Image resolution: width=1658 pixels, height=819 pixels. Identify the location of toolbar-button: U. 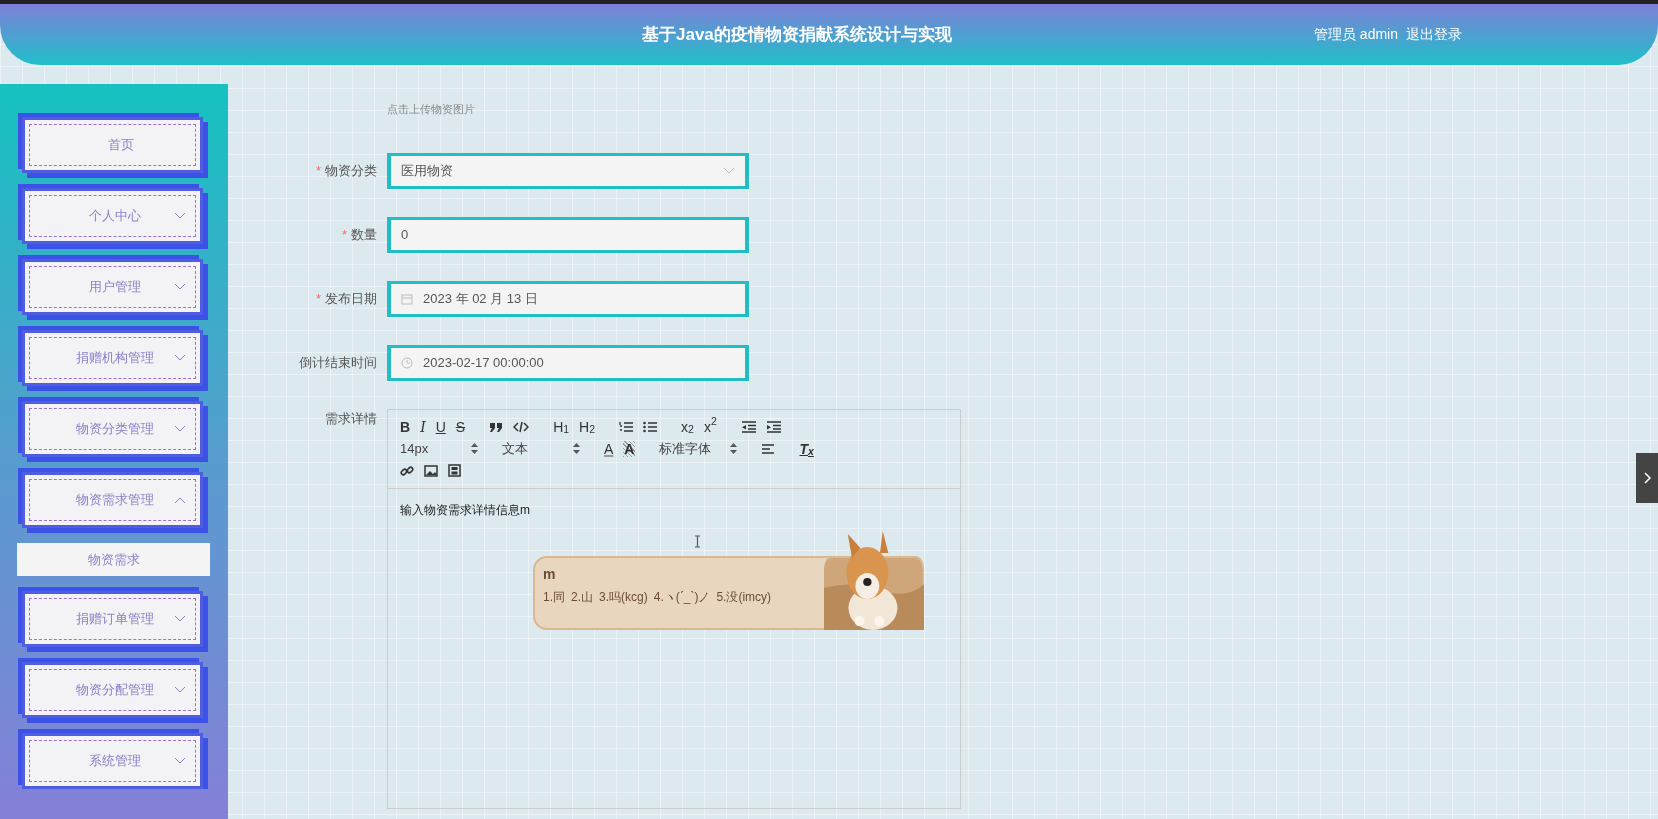
(440, 426).